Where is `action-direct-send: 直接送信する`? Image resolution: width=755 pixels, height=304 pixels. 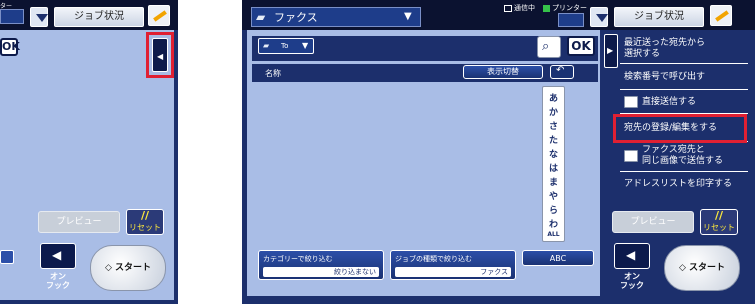
action-direct-send: 直接送信する is located at coordinates (684, 102).